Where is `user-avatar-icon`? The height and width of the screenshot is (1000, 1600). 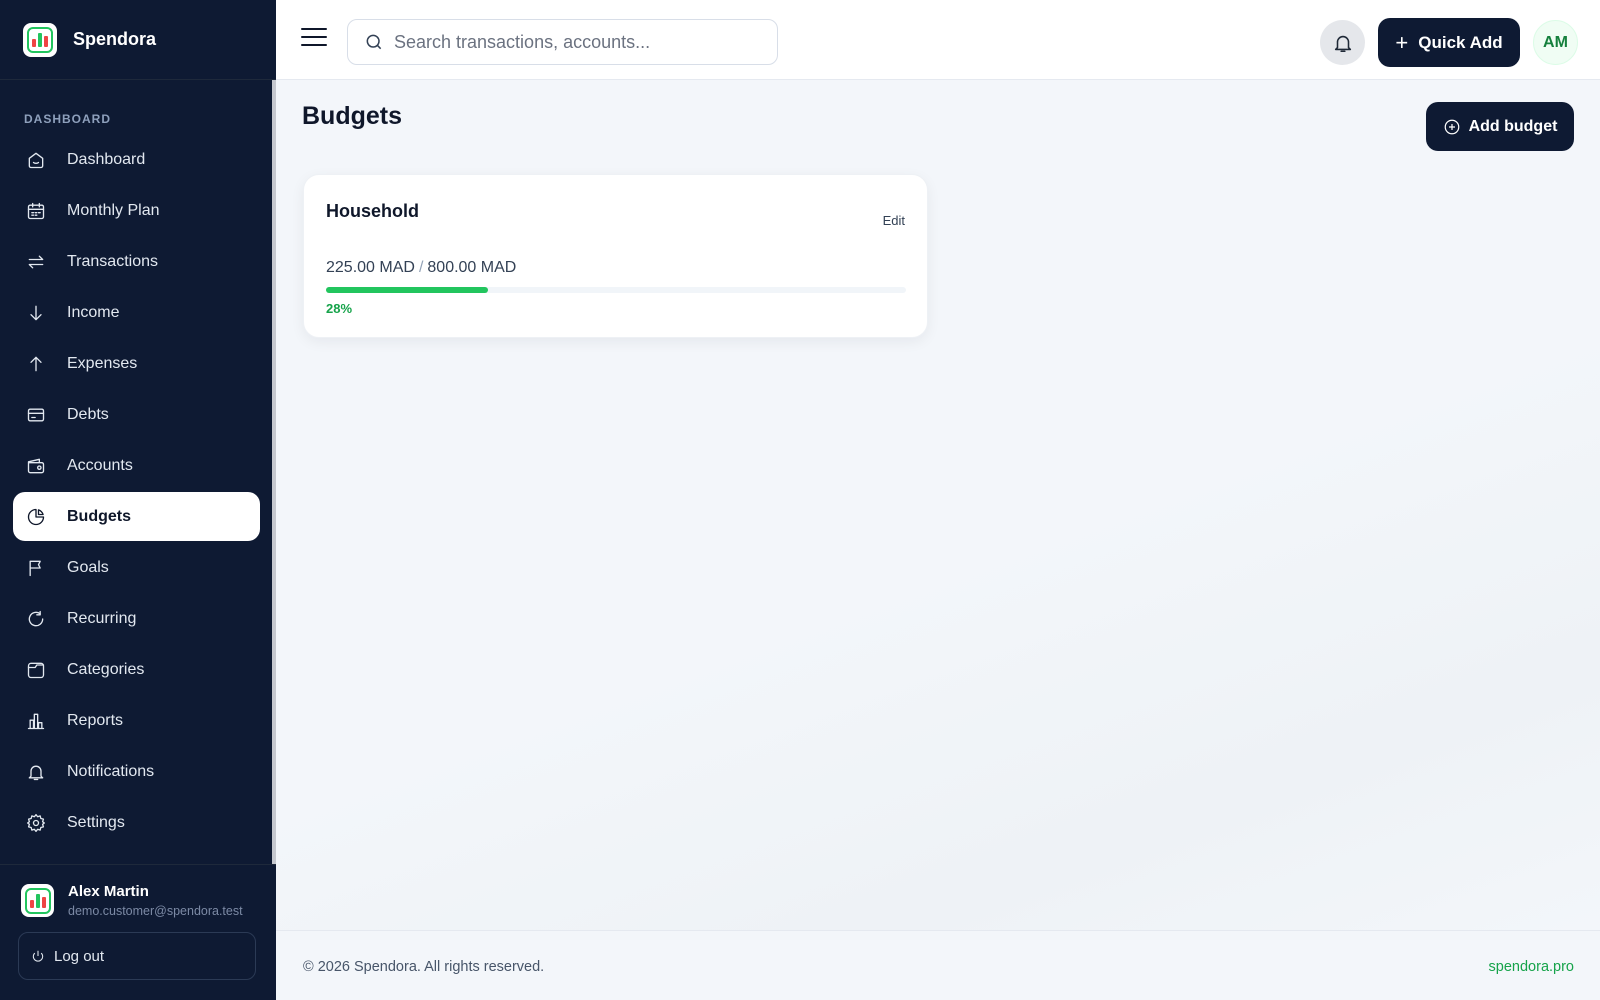 user-avatar-icon is located at coordinates (37, 900).